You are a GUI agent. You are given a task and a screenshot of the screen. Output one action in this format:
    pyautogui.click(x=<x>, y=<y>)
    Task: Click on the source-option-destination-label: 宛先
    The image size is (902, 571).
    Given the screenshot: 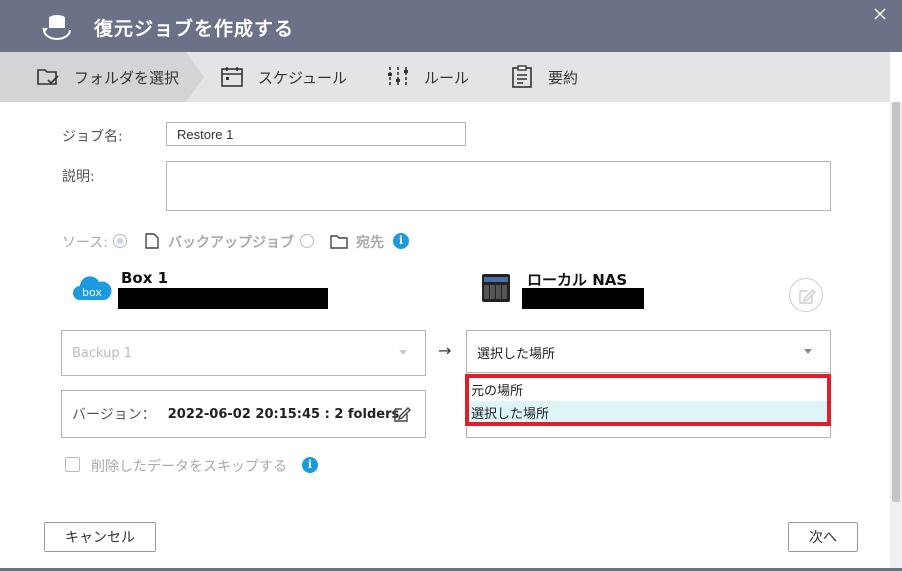 What is the action you would take?
    pyautogui.click(x=370, y=243)
    